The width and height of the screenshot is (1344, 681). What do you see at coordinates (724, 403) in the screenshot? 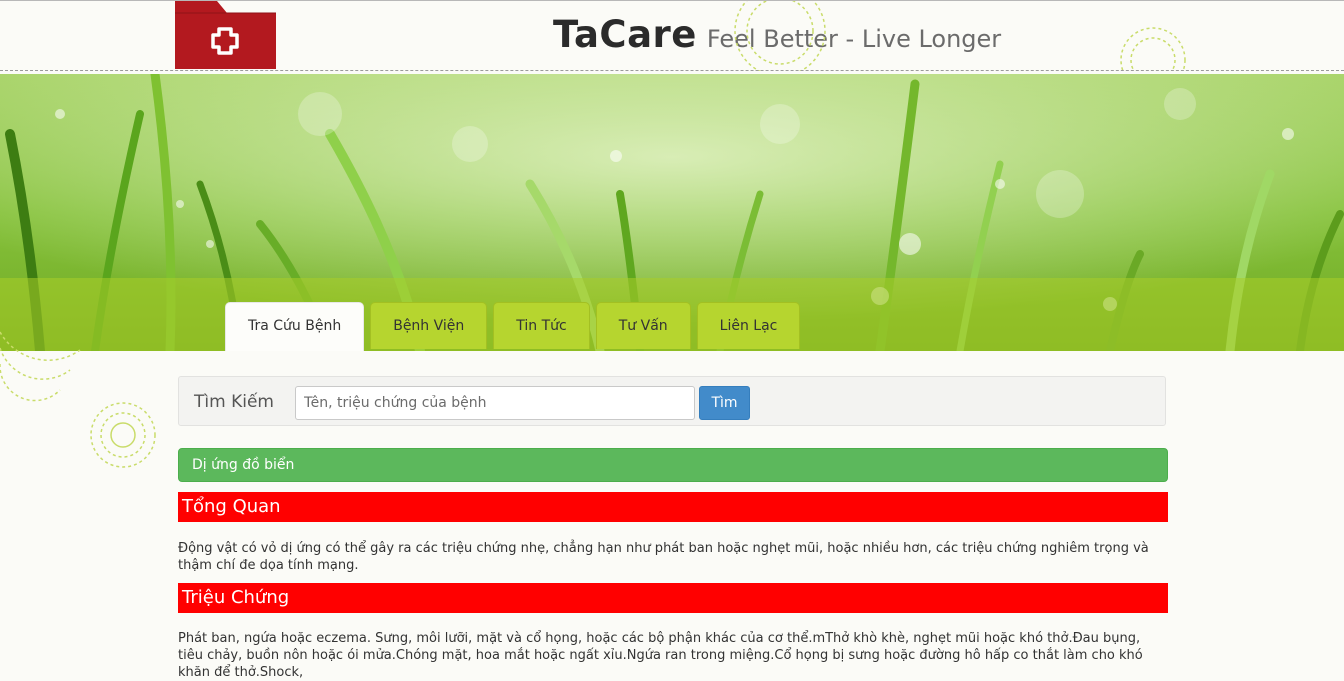
I see `search-button: Tìm` at bounding box center [724, 403].